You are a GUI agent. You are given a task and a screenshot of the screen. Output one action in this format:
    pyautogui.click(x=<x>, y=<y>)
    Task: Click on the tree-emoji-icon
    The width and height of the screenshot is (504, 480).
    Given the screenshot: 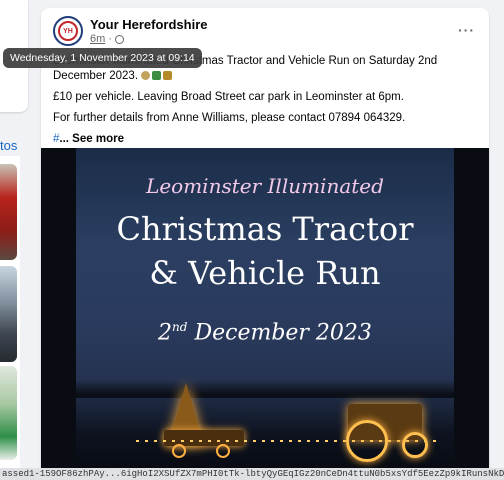 What is the action you would take?
    pyautogui.click(x=157, y=76)
    